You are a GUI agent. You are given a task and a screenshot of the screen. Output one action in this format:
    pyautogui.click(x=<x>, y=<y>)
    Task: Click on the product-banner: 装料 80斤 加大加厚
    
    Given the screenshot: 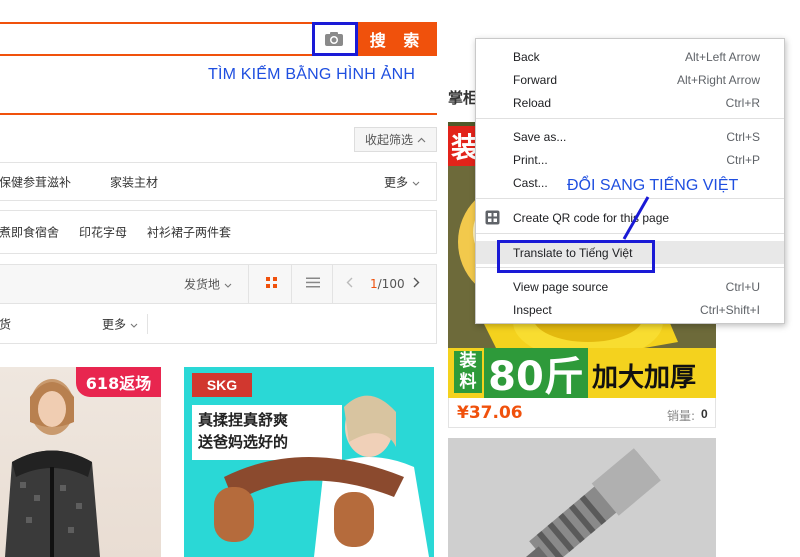 What is the action you would take?
    pyautogui.click(x=582, y=373)
    